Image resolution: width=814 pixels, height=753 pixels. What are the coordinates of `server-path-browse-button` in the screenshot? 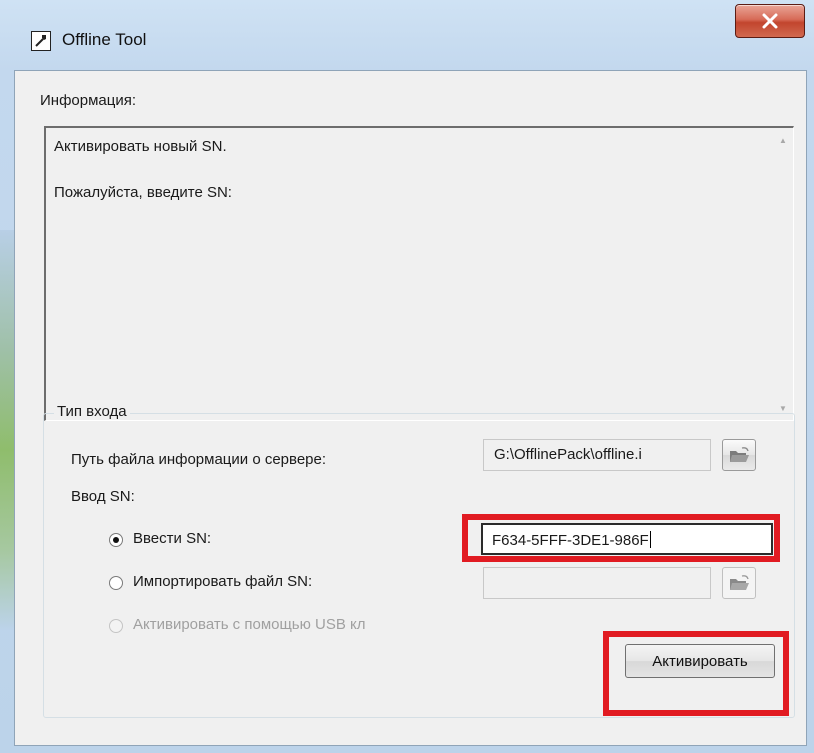 It's located at (739, 455).